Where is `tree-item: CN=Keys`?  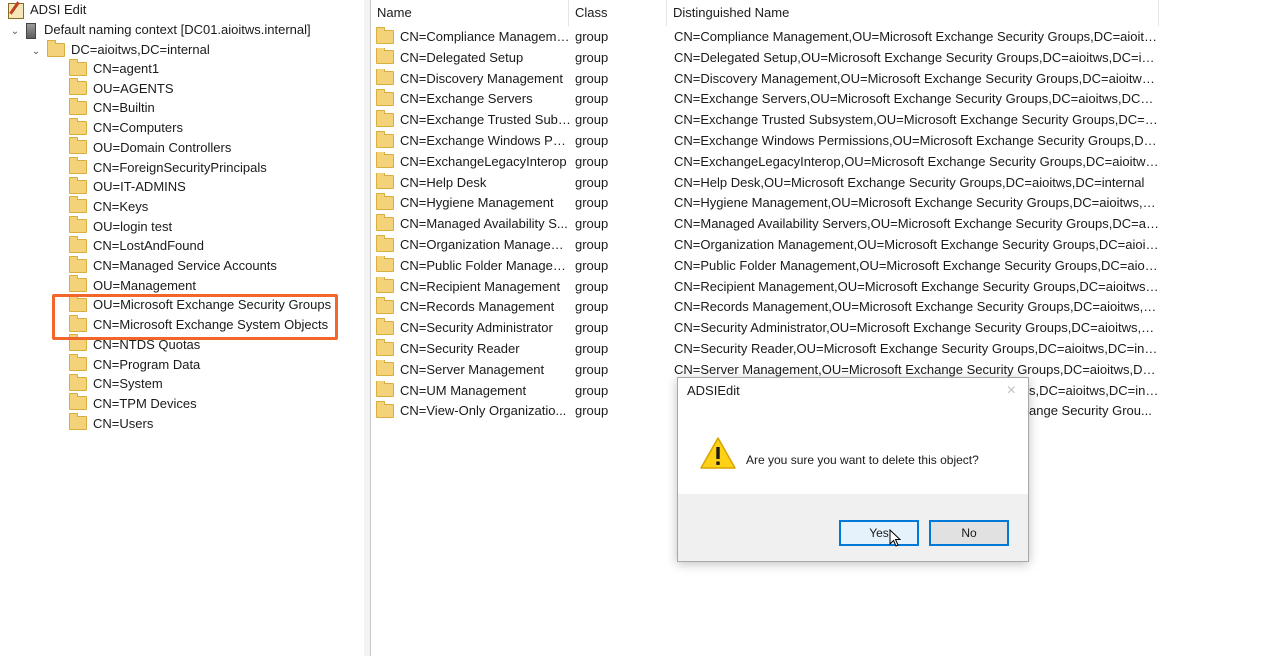 tree-item: CN=Keys is located at coordinates (109, 206).